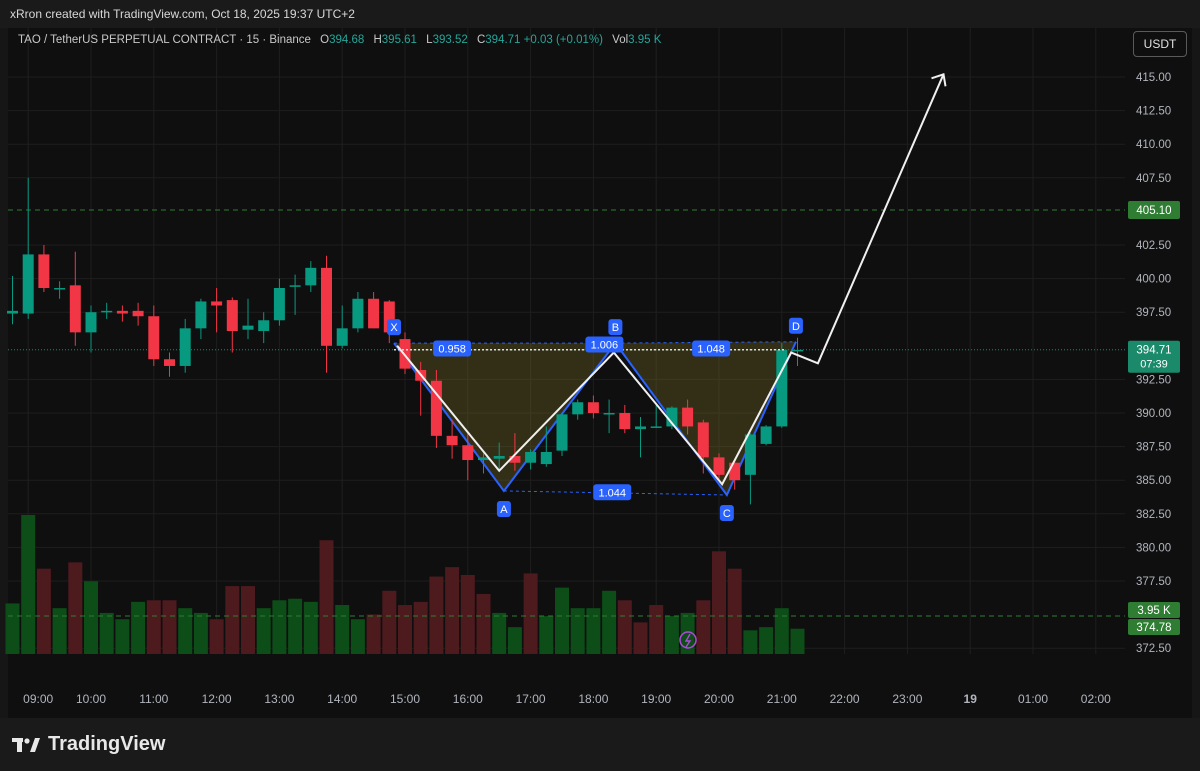  What do you see at coordinates (88, 744) in the screenshot?
I see `tradingview-logo: TradingView` at bounding box center [88, 744].